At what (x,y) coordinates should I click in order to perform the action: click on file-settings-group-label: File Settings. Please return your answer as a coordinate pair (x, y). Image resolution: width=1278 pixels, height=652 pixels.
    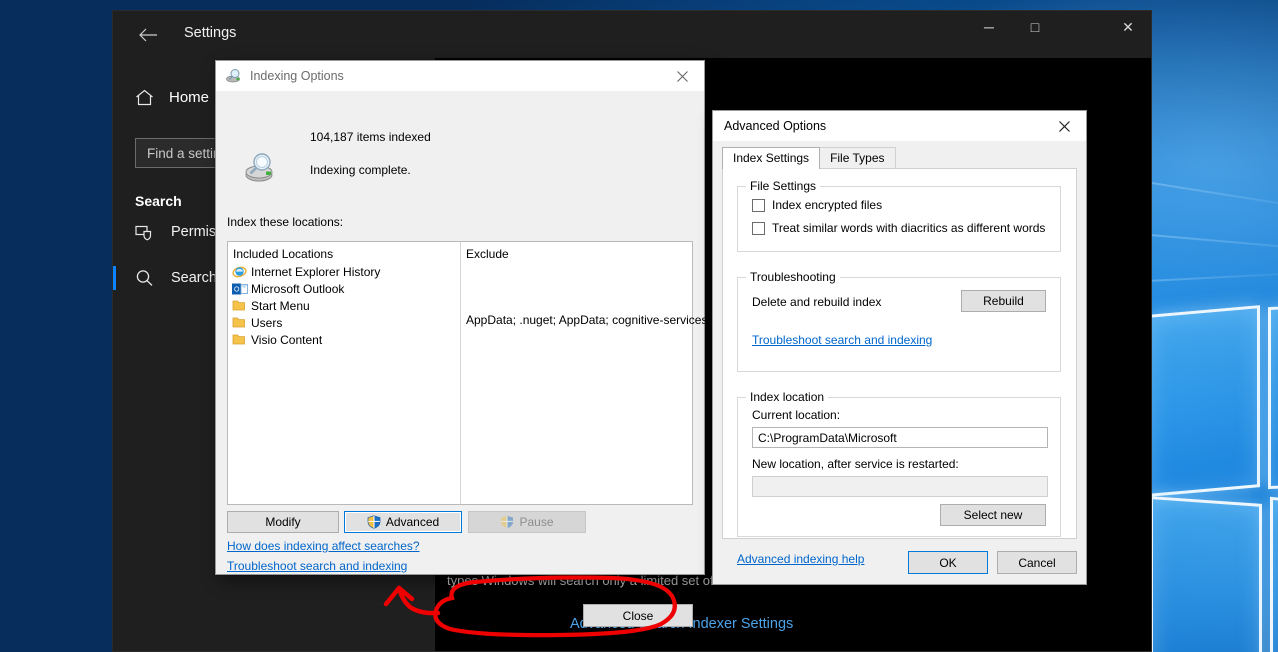
    Looking at the image, I should click on (783, 186).